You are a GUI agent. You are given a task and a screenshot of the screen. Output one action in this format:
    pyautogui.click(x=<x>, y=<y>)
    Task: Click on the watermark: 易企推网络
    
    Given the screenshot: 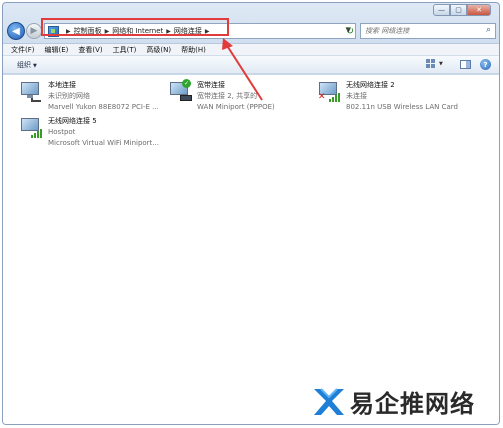 What is the action you would take?
    pyautogui.click(x=393, y=401)
    